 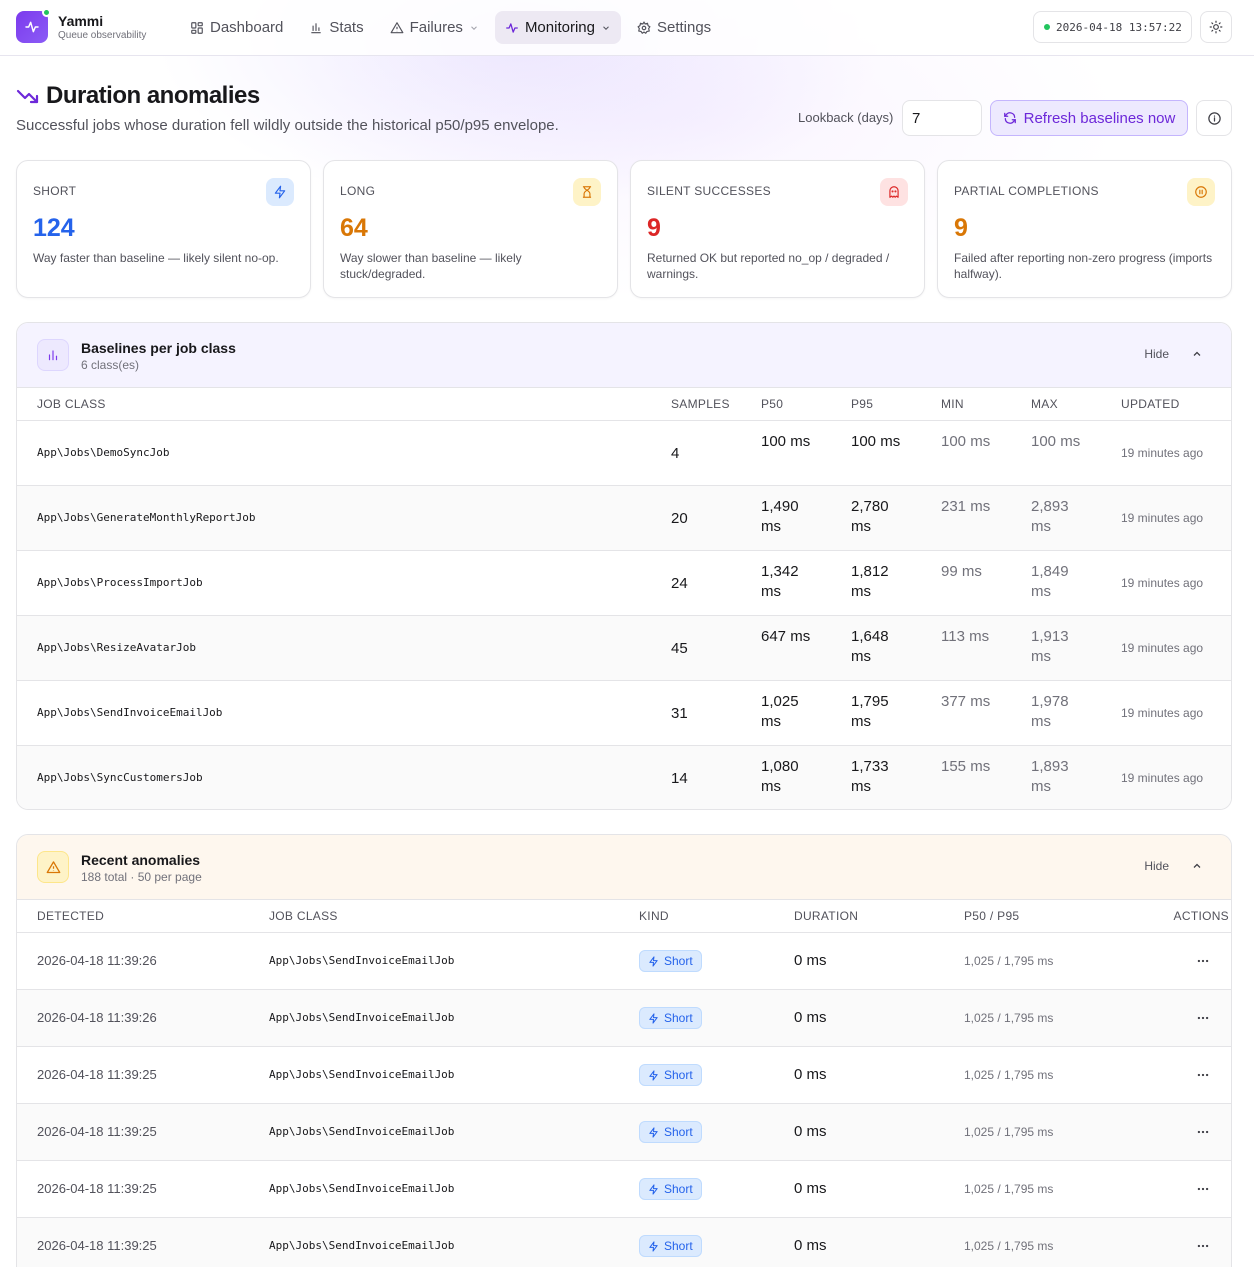 I want to click on col-actions: ACTIONS, so click(x=1201, y=916).